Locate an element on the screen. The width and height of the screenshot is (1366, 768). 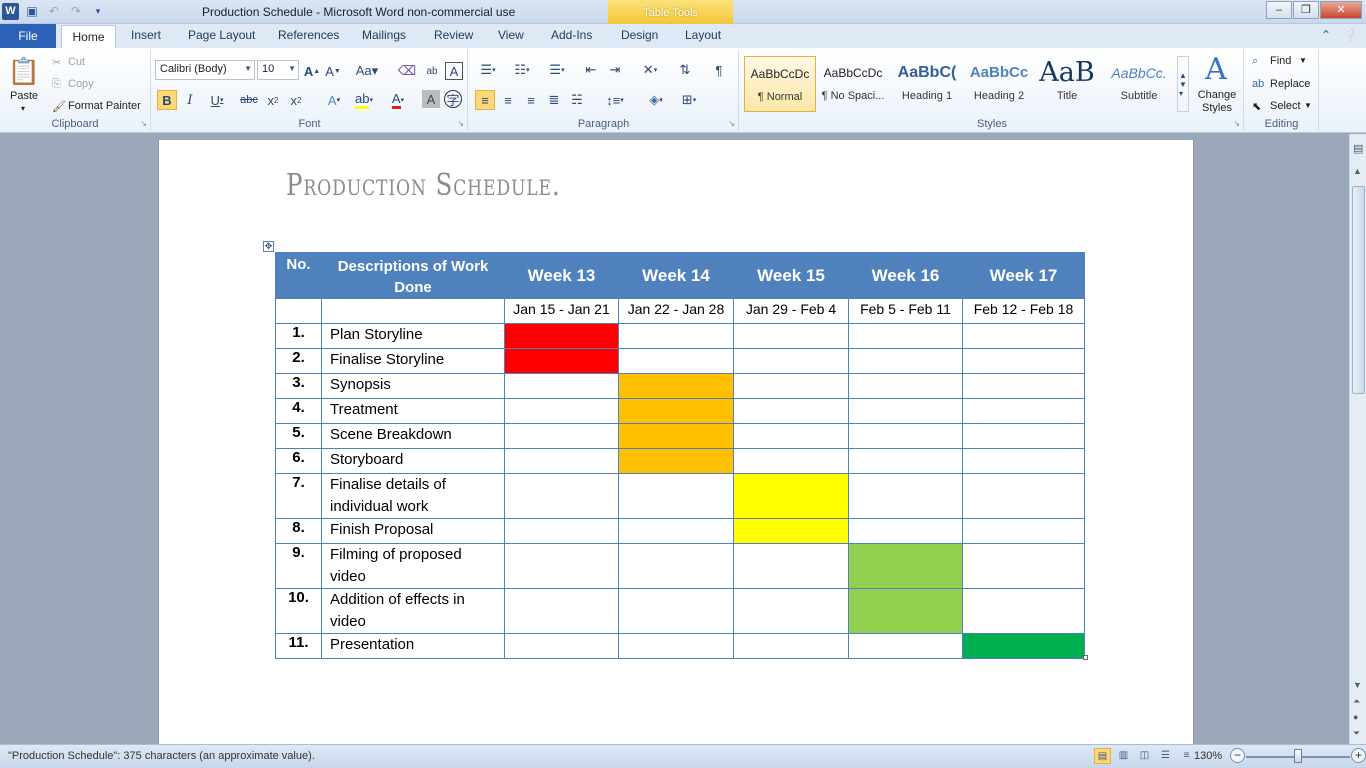
copy-icon: ⎘ is located at coordinates (56, 84).